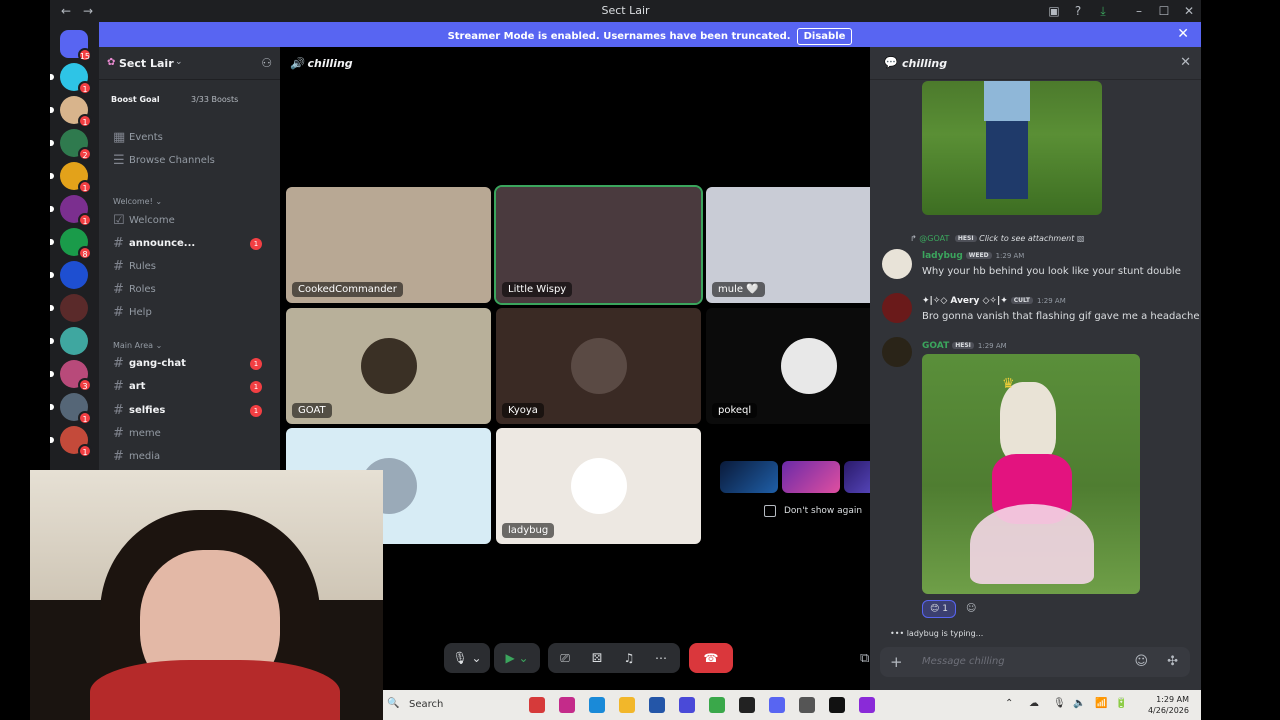 This screenshot has height=720, width=1280. What do you see at coordinates (76, 46) in the screenshot?
I see `server-icon: 15` at bounding box center [76, 46].